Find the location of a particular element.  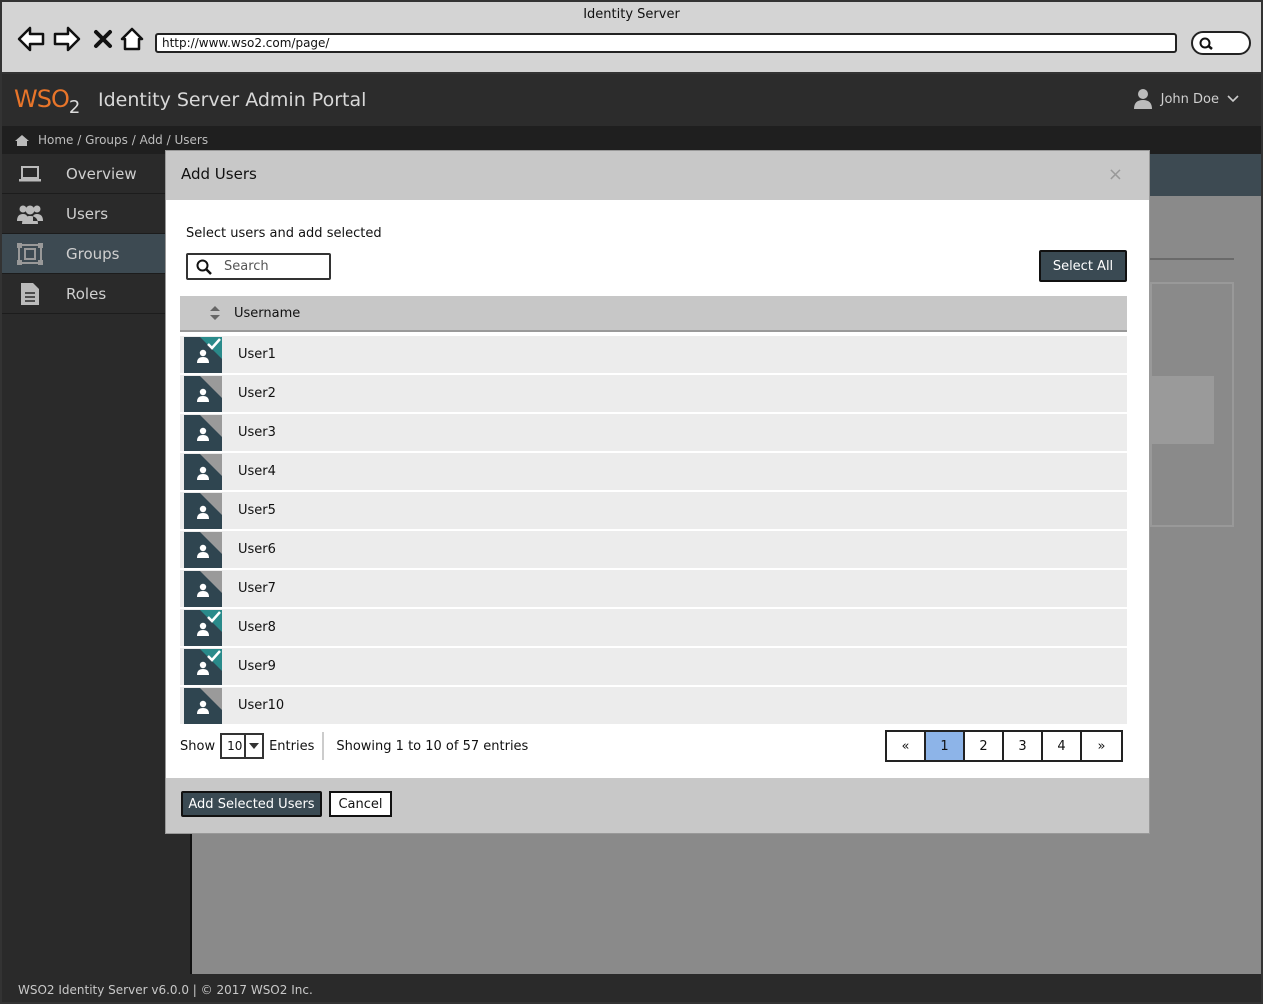

chevron-down-icon is located at coordinates (253, 746).